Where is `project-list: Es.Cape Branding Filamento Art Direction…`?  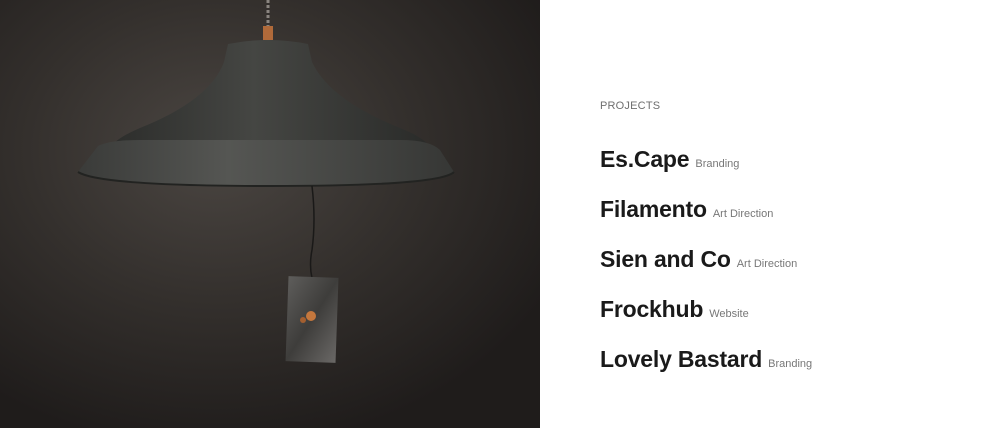 project-list: Es.Cape Branding Filamento Art Direction… is located at coordinates (706, 271).